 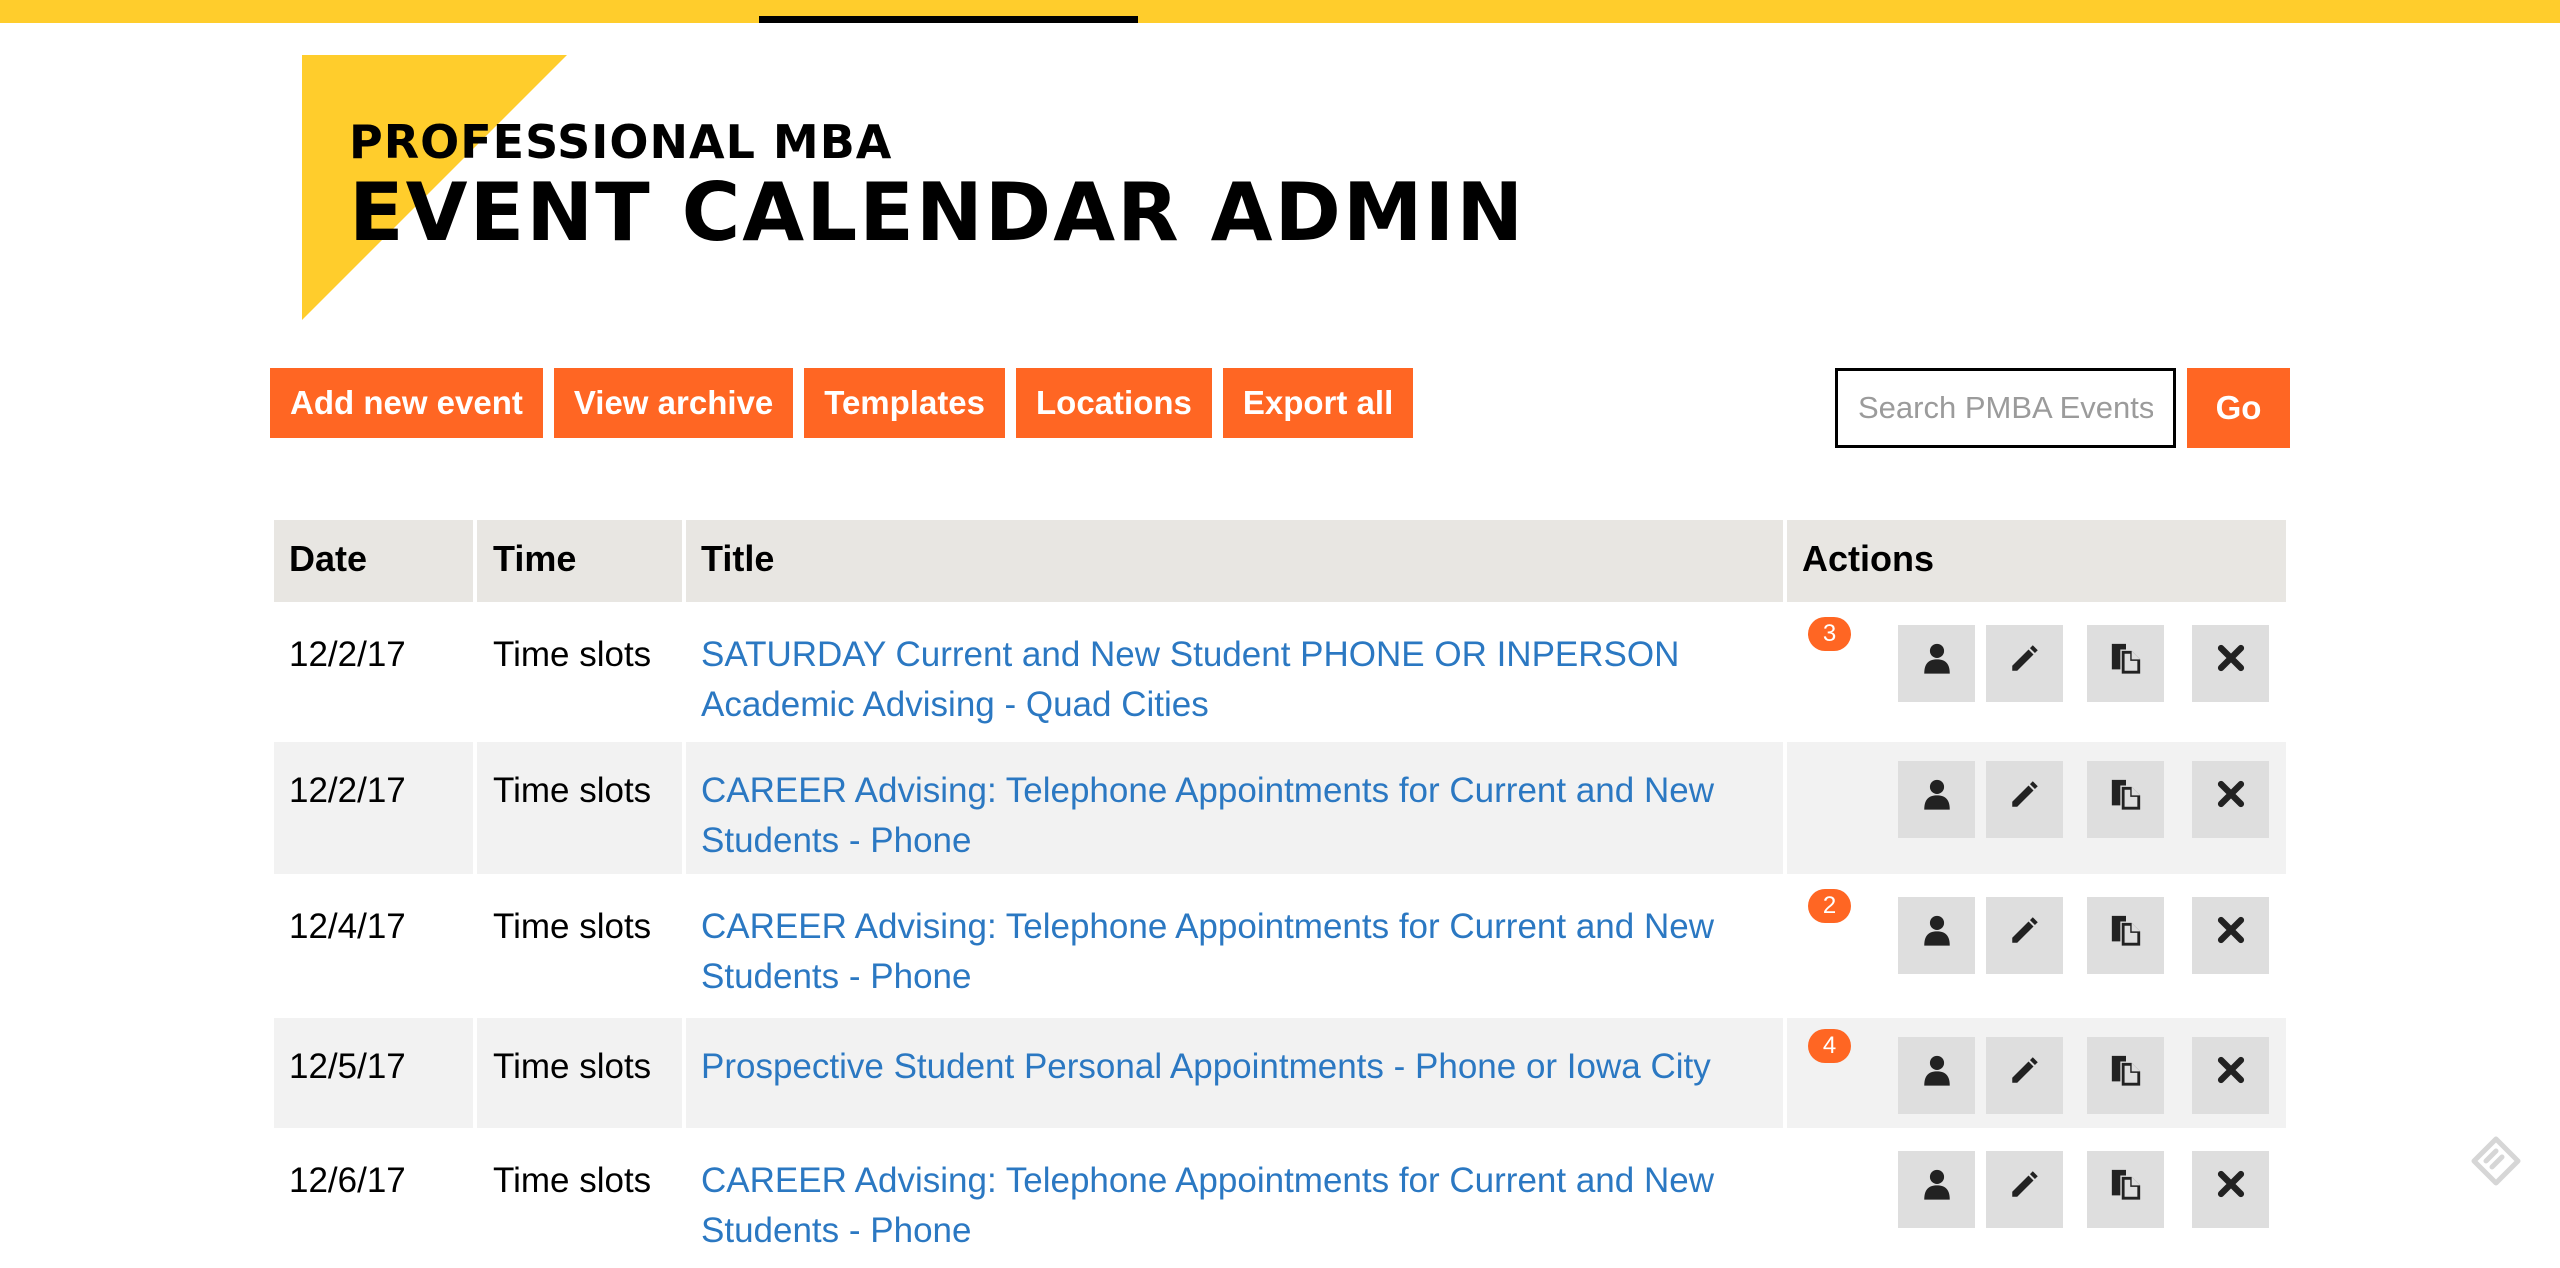 What do you see at coordinates (673, 403) in the screenshot?
I see `view-archive-button: View archive` at bounding box center [673, 403].